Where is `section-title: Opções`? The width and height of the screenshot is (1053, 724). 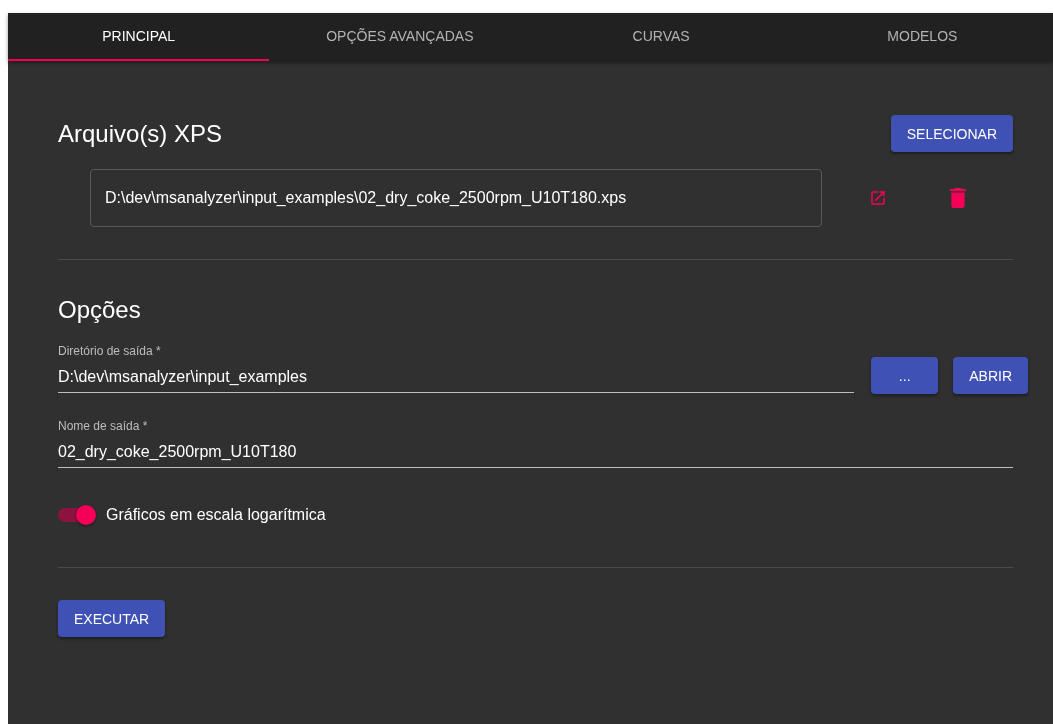
section-title: Opções is located at coordinates (100, 310).